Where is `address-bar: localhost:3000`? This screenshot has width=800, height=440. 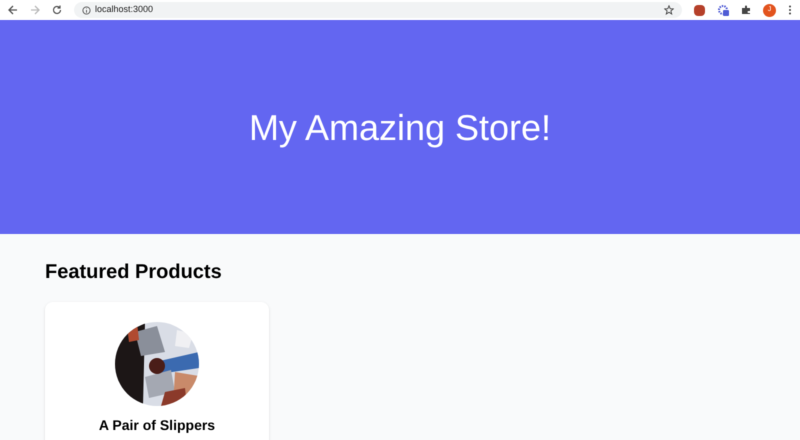 address-bar: localhost:3000 is located at coordinates (378, 10).